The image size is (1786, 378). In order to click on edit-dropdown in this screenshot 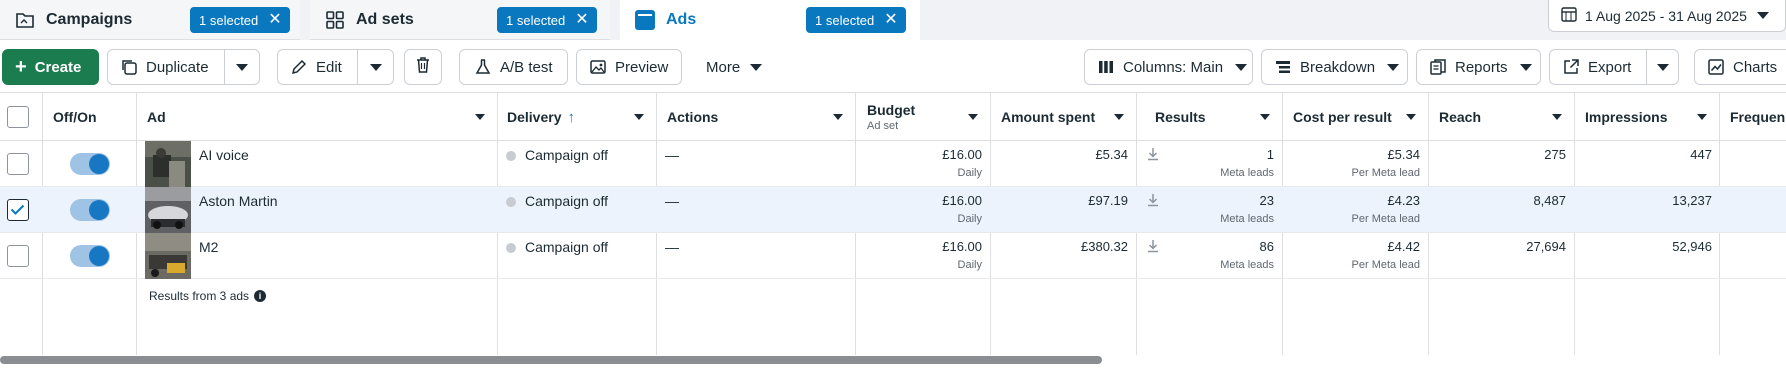, I will do `click(375, 67)`.